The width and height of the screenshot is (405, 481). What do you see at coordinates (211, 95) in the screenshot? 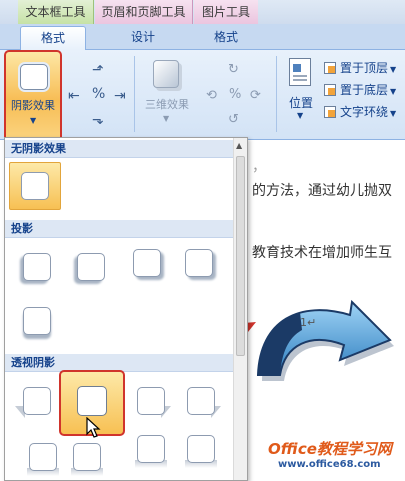
I see `tilt-left-icon: ⟲` at bounding box center [211, 95].